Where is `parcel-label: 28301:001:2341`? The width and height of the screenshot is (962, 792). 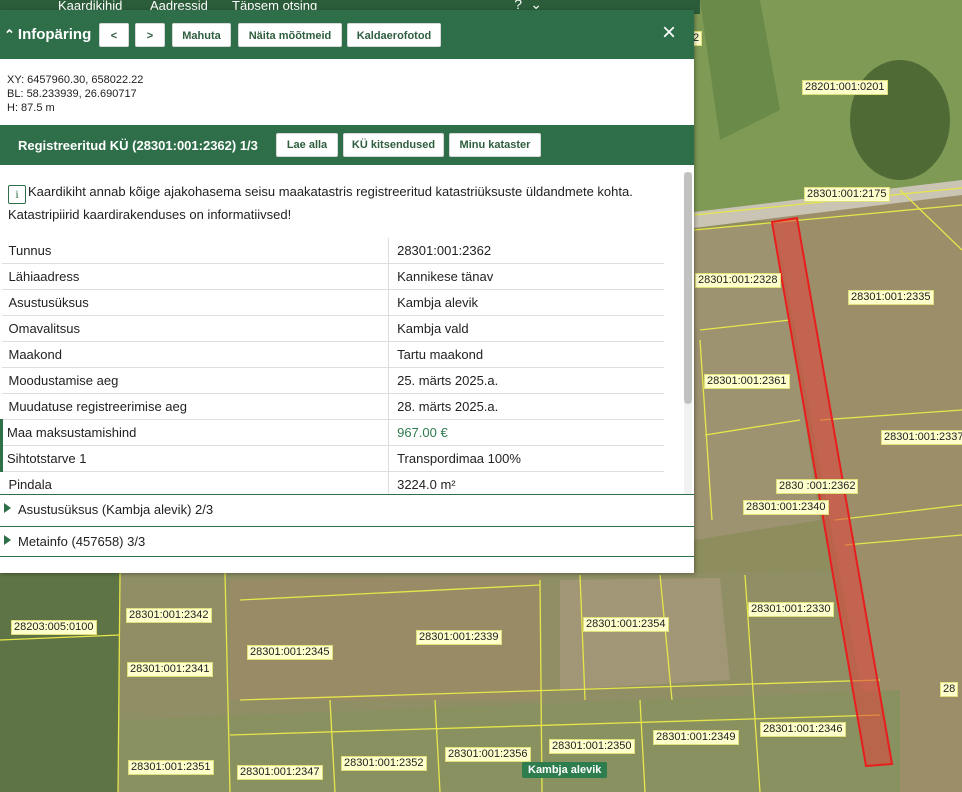 parcel-label: 28301:001:2341 is located at coordinates (170, 669).